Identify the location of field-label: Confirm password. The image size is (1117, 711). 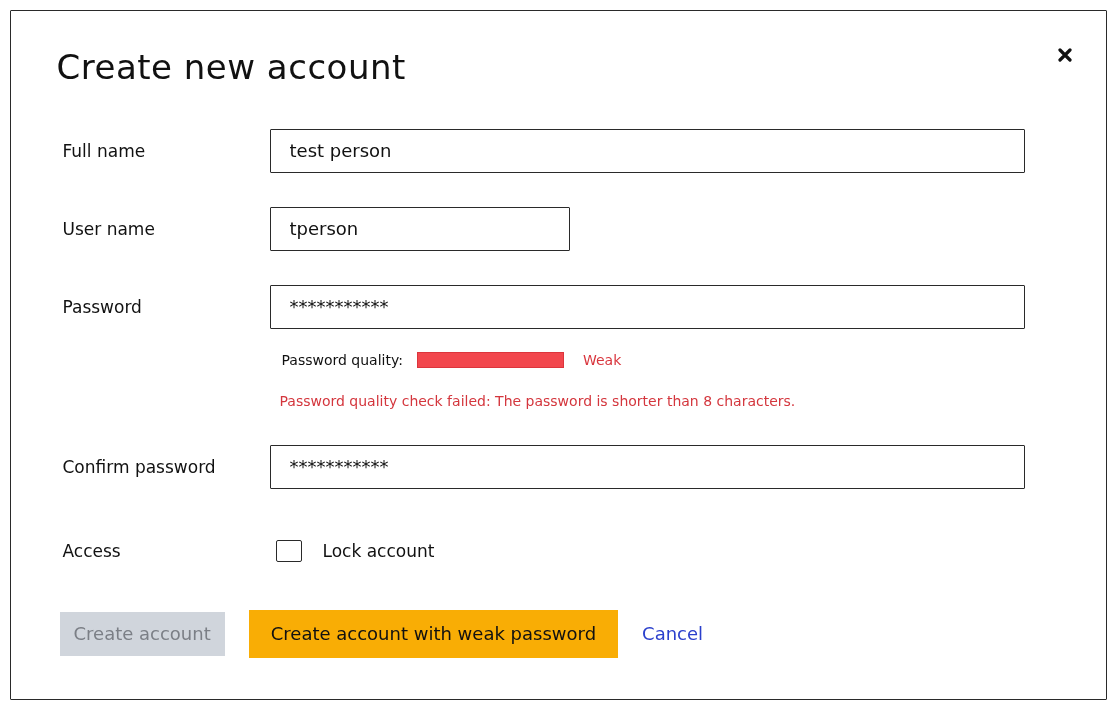
(139, 466).